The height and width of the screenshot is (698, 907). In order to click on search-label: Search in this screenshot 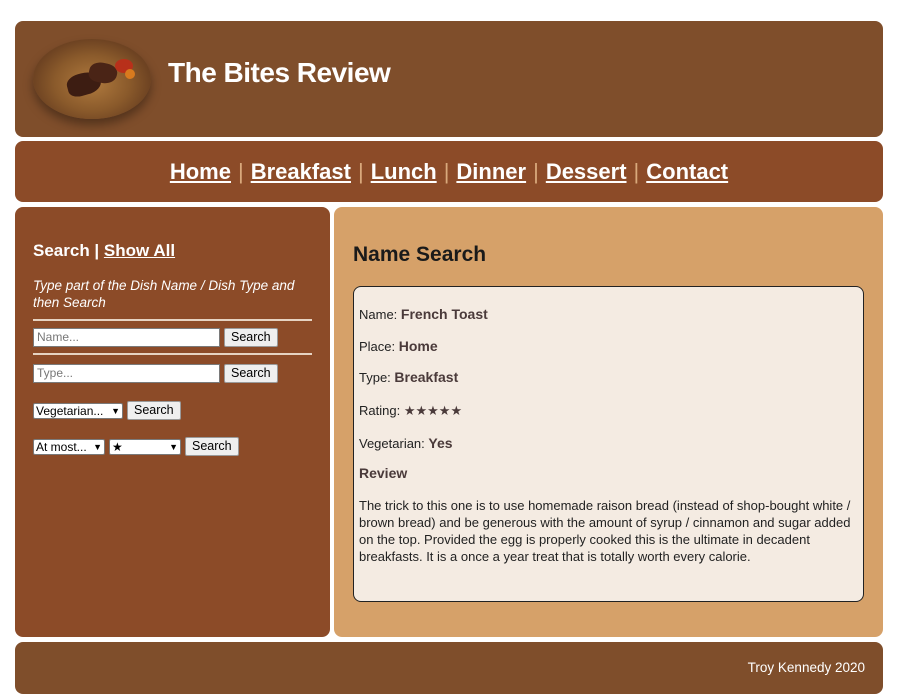, I will do `click(61, 250)`.